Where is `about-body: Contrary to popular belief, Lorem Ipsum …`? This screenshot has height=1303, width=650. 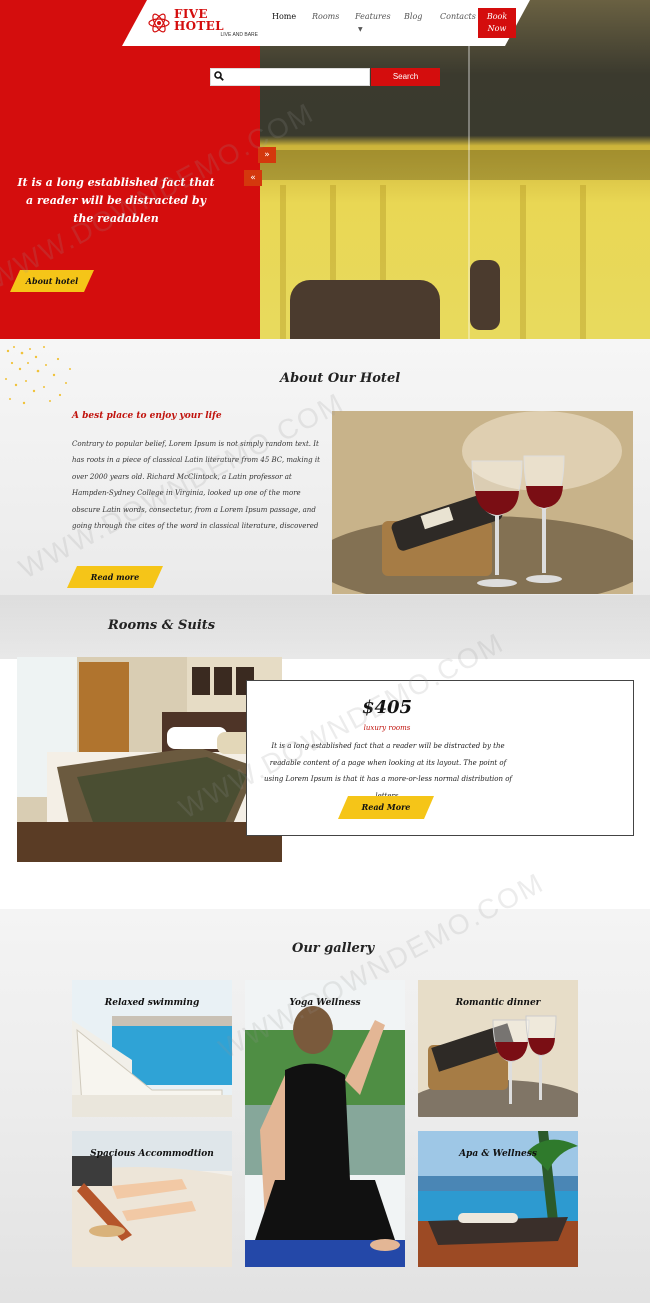
about-body: Contrary to popular belief, Lorem Ipsum … is located at coordinates (196, 485).